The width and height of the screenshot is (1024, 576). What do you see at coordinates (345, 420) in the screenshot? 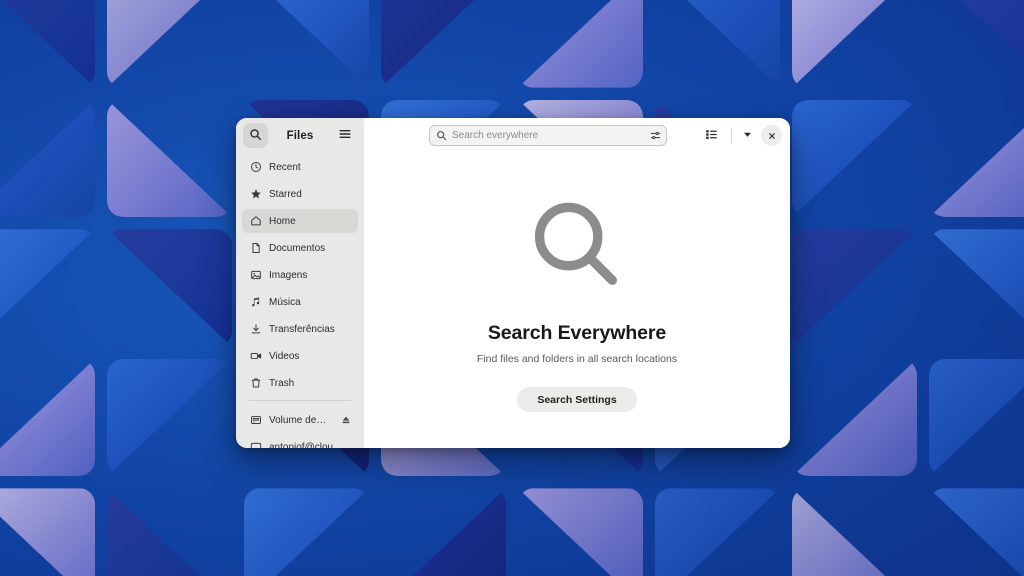
I see `eject-icon` at bounding box center [345, 420].